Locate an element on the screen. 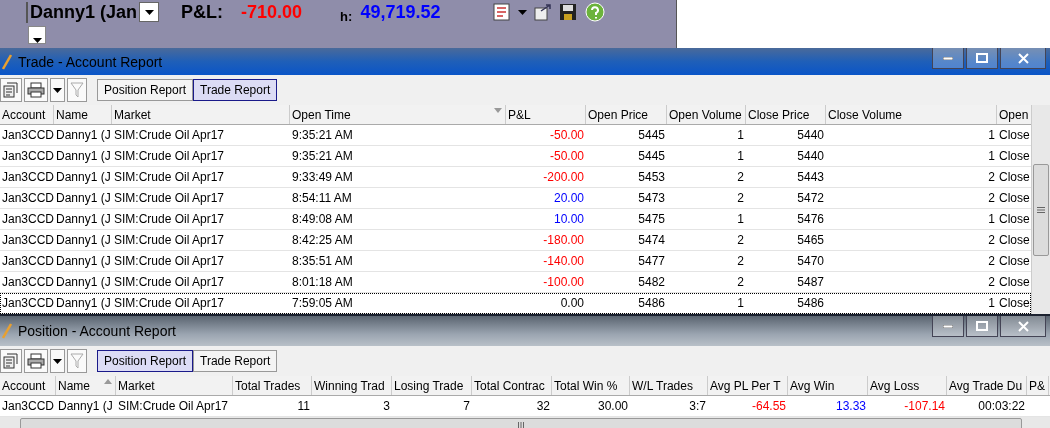  column-header: W/L Trades is located at coordinates (669, 385).